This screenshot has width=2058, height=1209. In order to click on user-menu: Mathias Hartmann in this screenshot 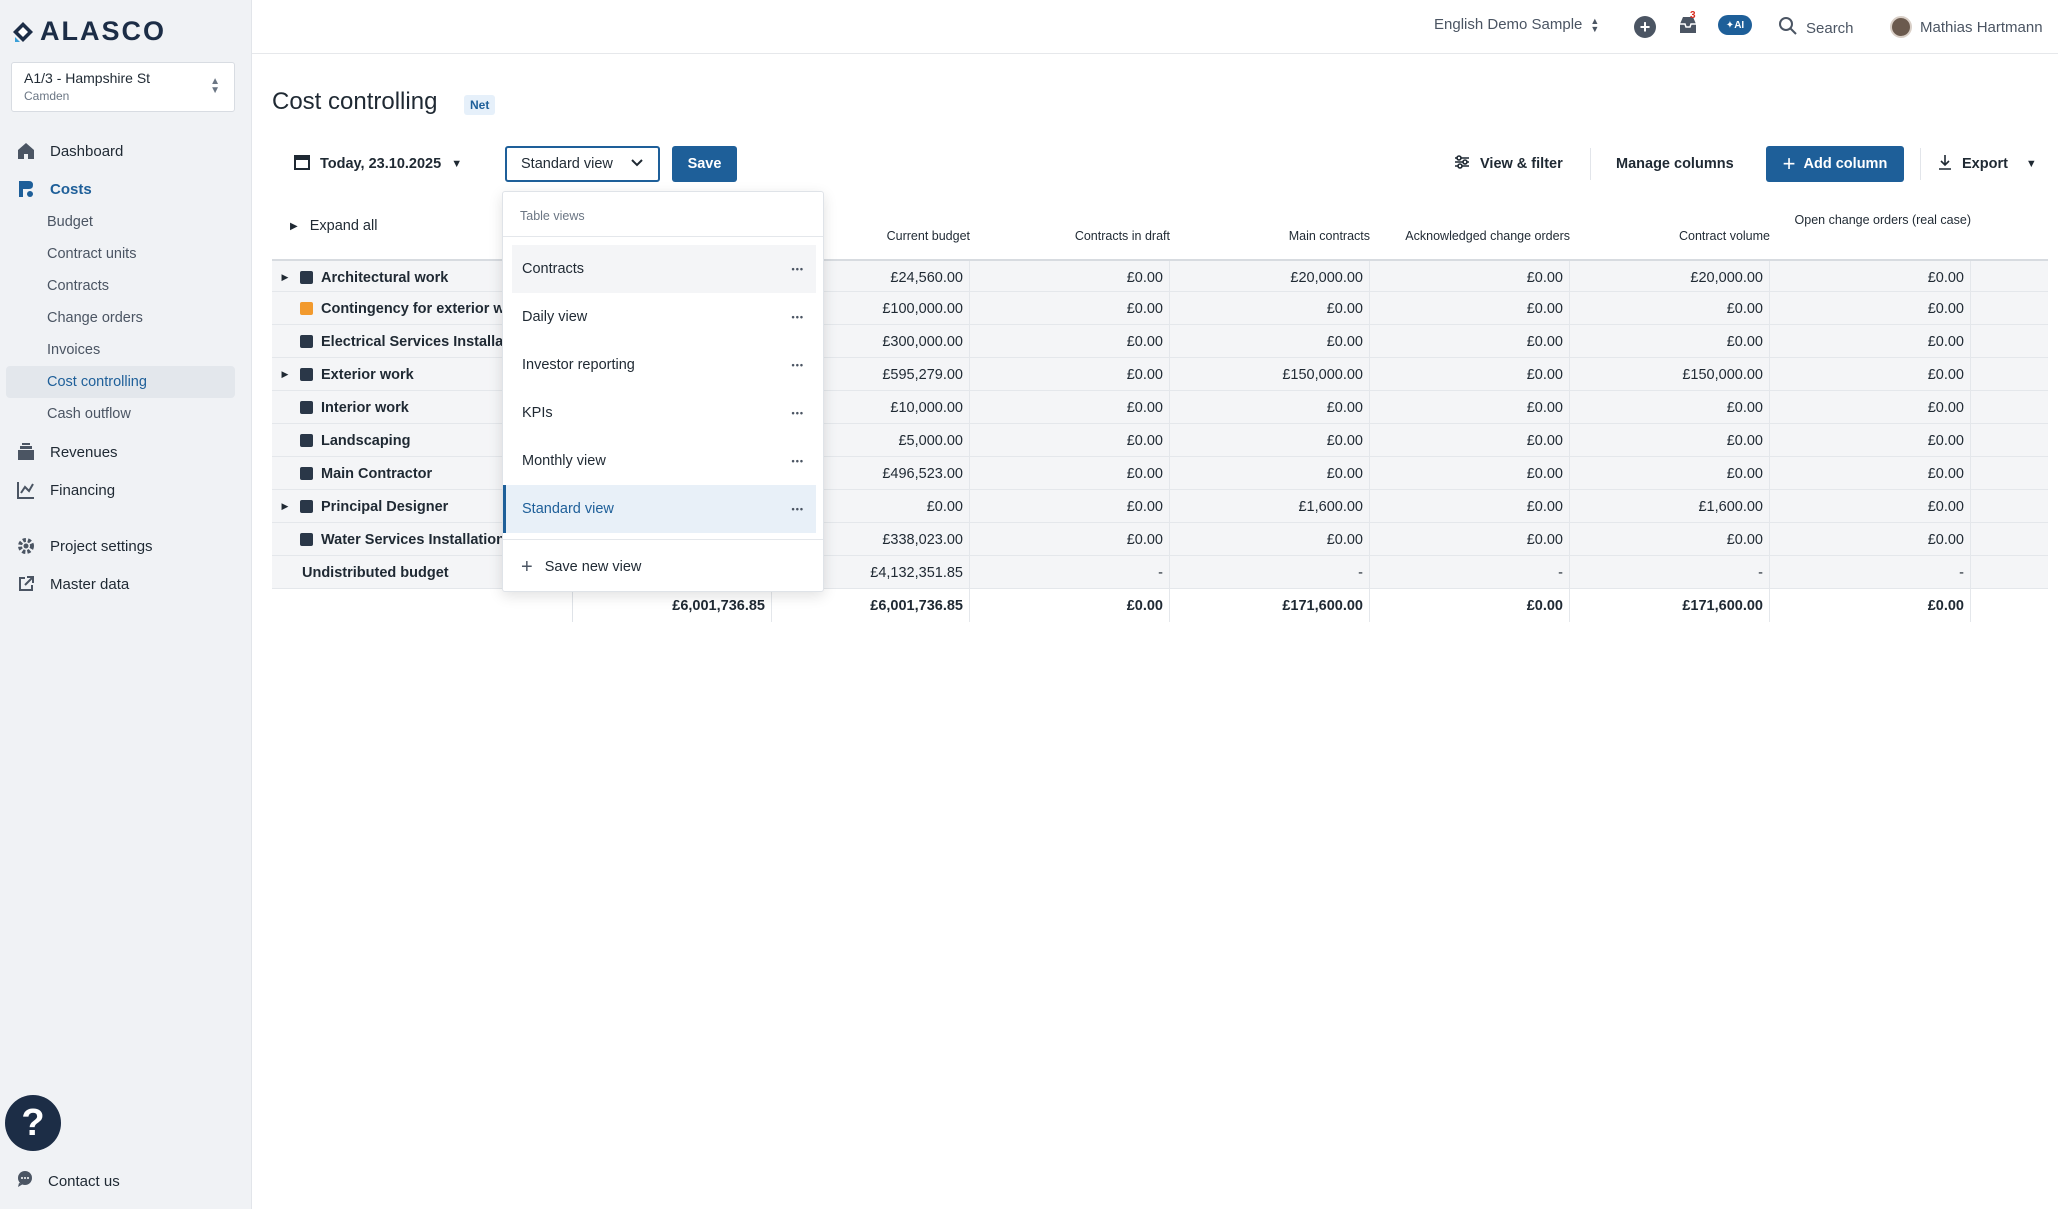, I will do `click(1966, 27)`.